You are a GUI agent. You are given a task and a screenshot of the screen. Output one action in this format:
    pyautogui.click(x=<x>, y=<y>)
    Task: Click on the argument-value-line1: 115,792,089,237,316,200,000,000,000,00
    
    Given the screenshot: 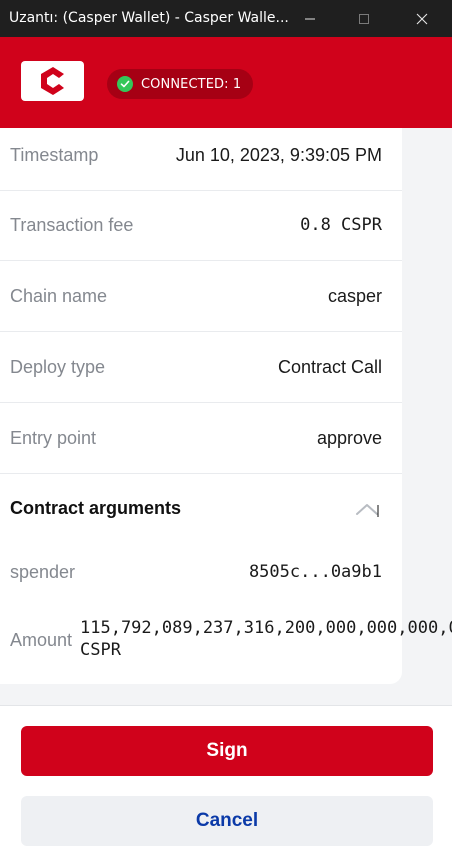 What is the action you would take?
    pyautogui.click(x=266, y=628)
    